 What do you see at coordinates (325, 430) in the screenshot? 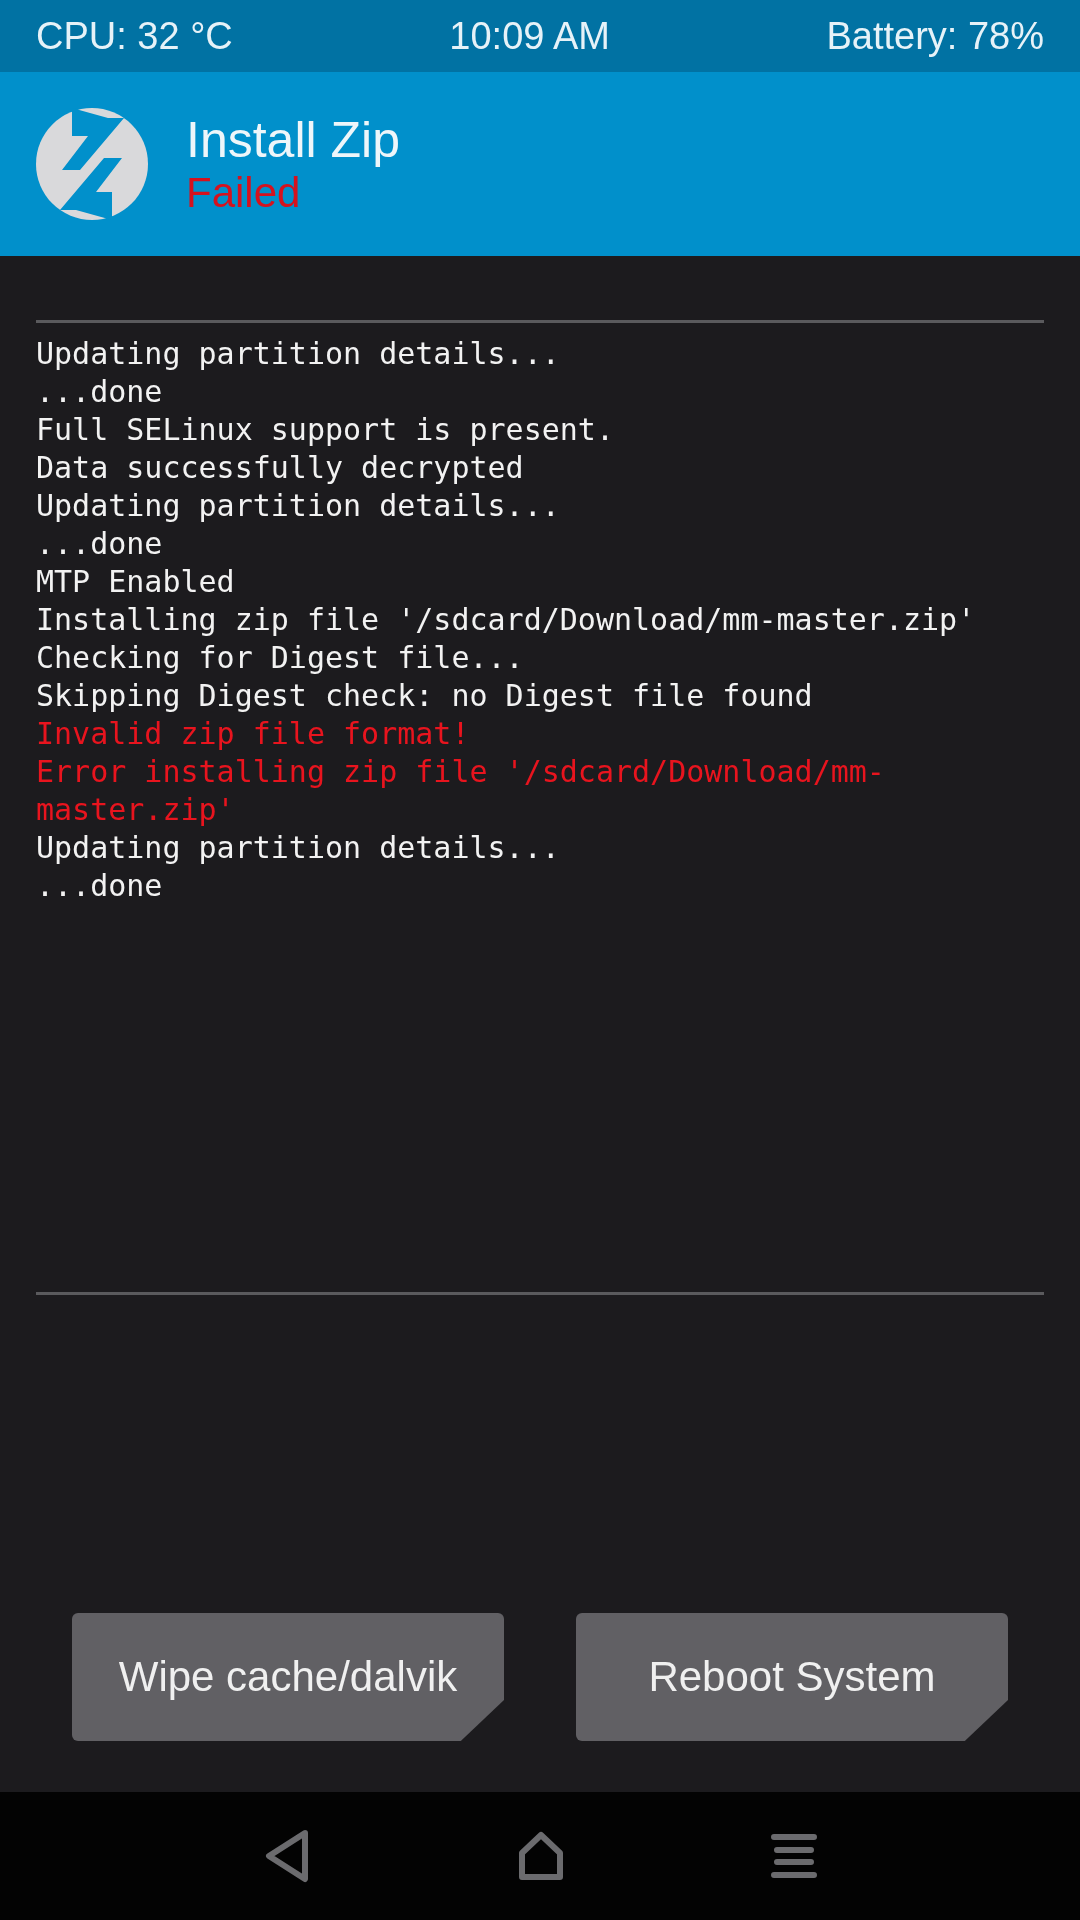
I see `console-line: Full SELinux support is present.` at bounding box center [325, 430].